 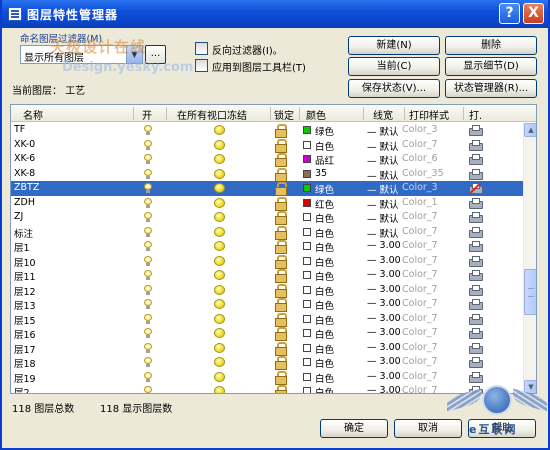 I want to click on layer-color-name: 35, so click(x=321, y=173).